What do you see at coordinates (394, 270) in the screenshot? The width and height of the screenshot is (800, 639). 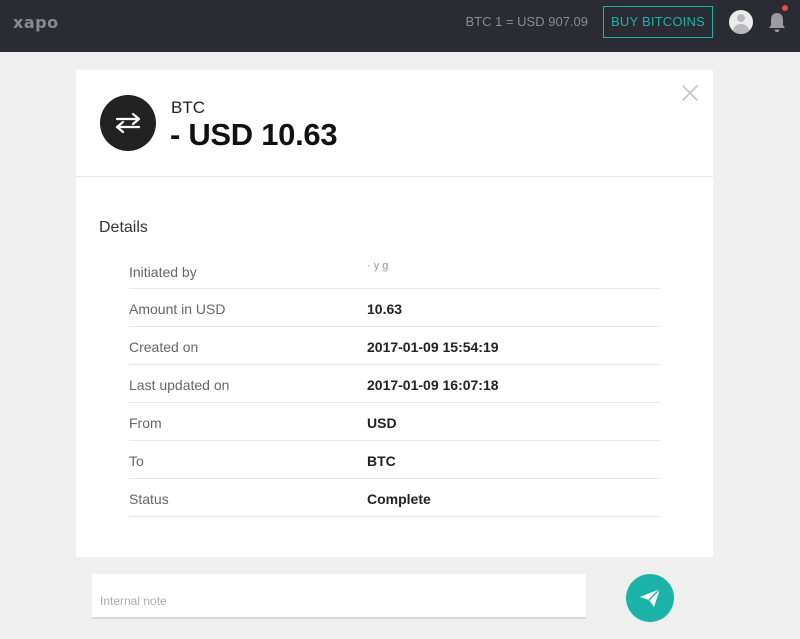 I see `detail-row-initiated-by: Initiated by · y g` at bounding box center [394, 270].